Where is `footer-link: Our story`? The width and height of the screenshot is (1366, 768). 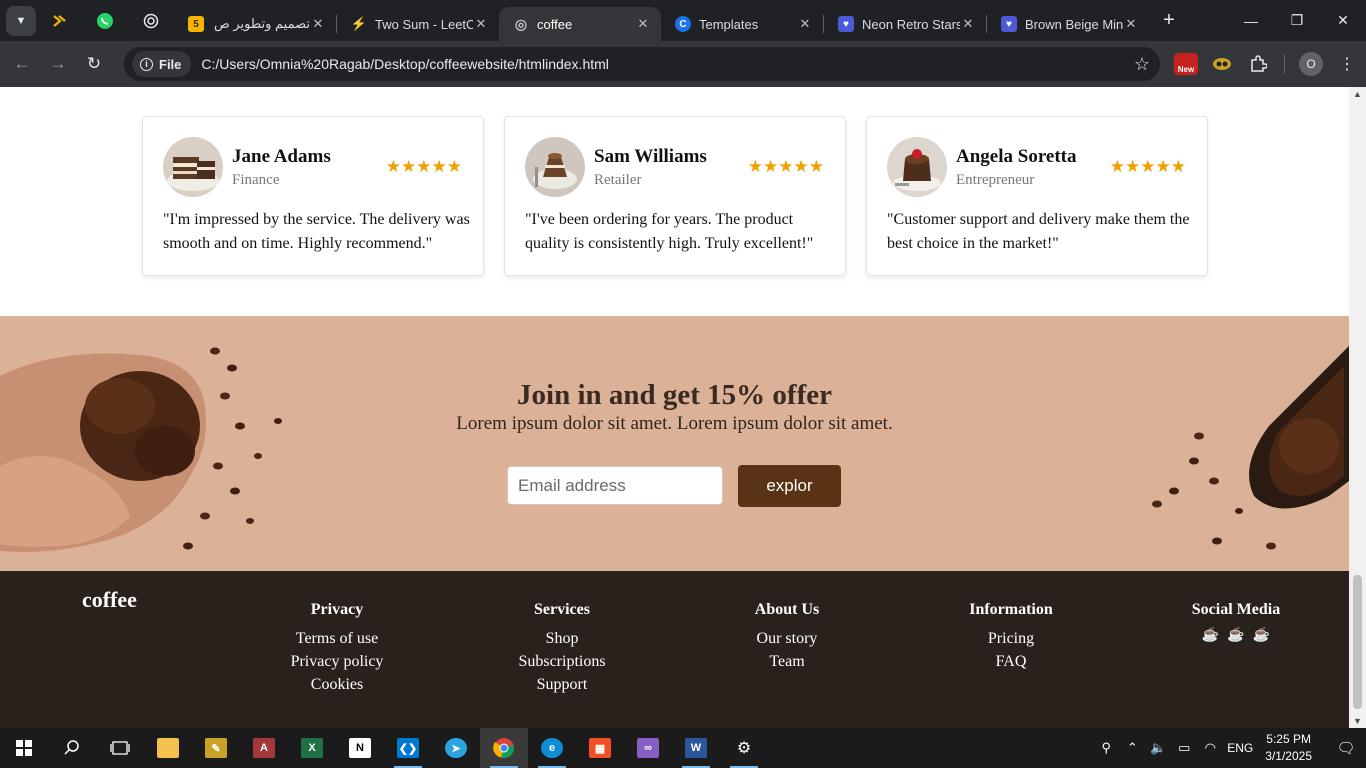 footer-link: Our story is located at coordinates (787, 638).